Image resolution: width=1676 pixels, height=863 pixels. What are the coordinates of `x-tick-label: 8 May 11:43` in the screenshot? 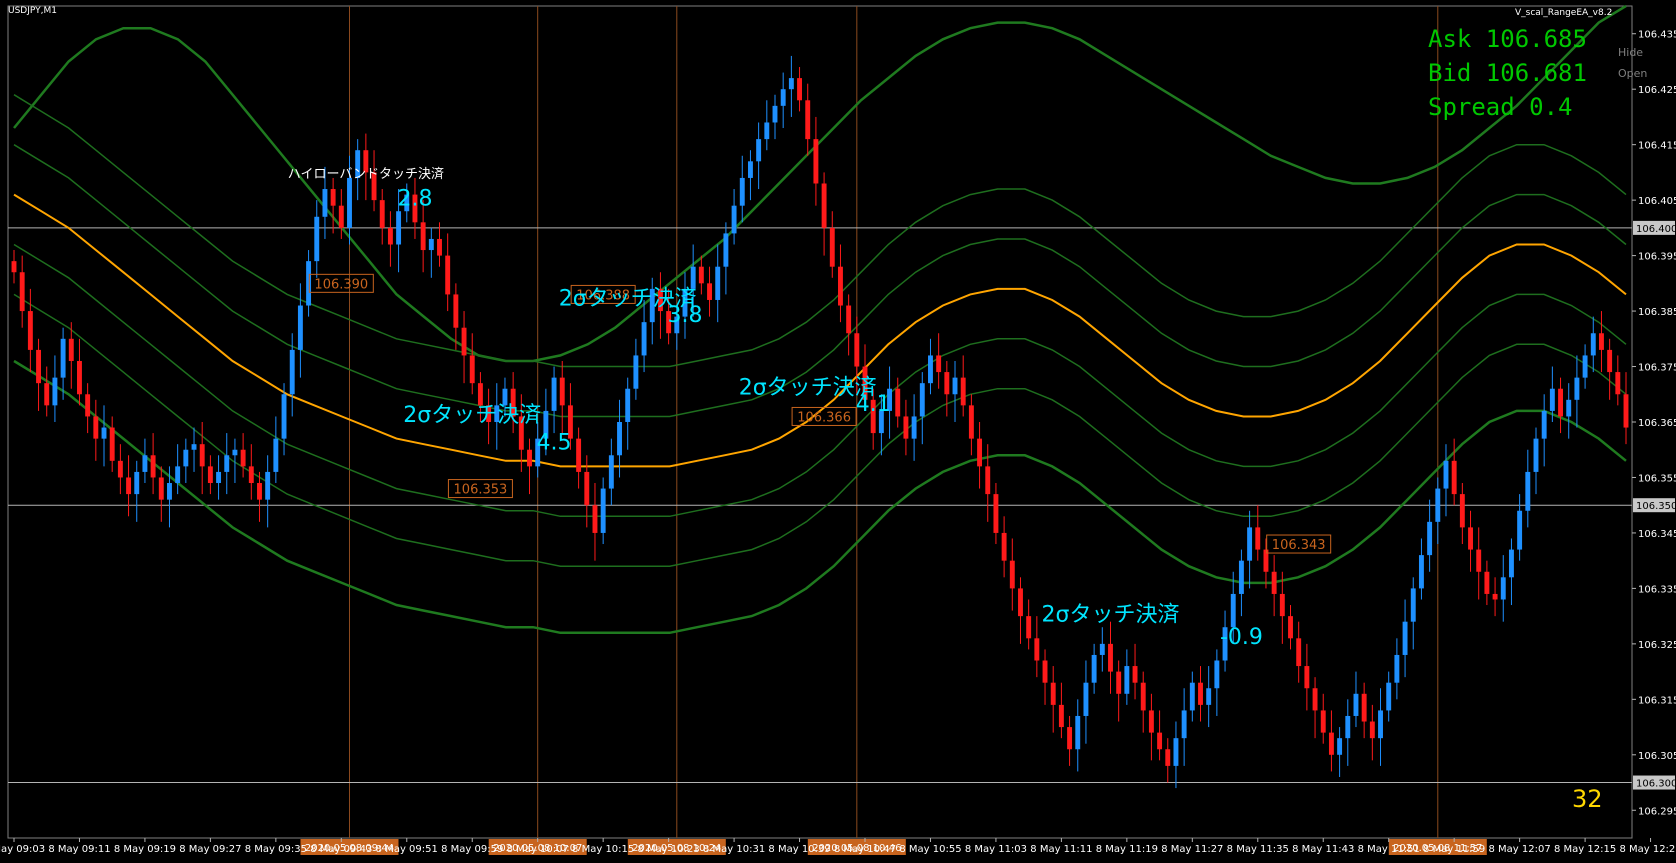 It's located at (1323, 849).